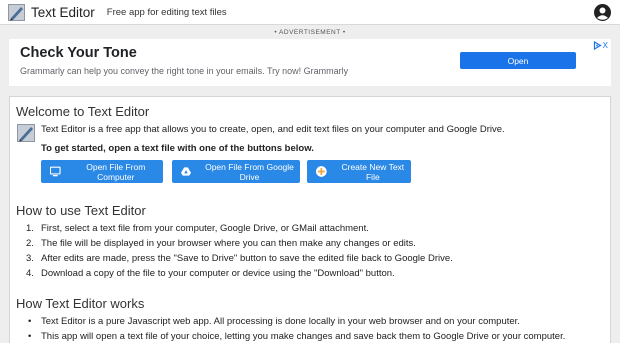 The height and width of the screenshot is (343, 620). What do you see at coordinates (78, 53) in the screenshot?
I see `ad-title: Check Your Tone` at bounding box center [78, 53].